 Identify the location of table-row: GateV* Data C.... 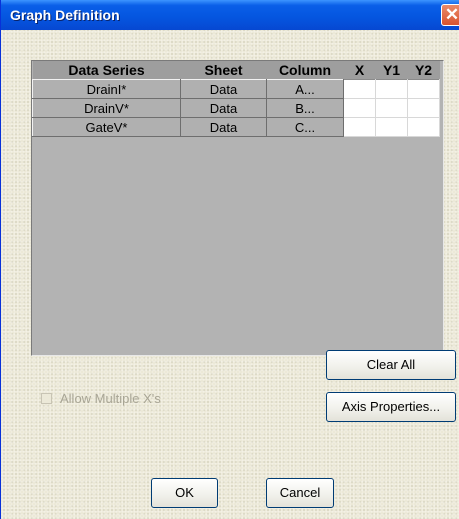
(236, 127).